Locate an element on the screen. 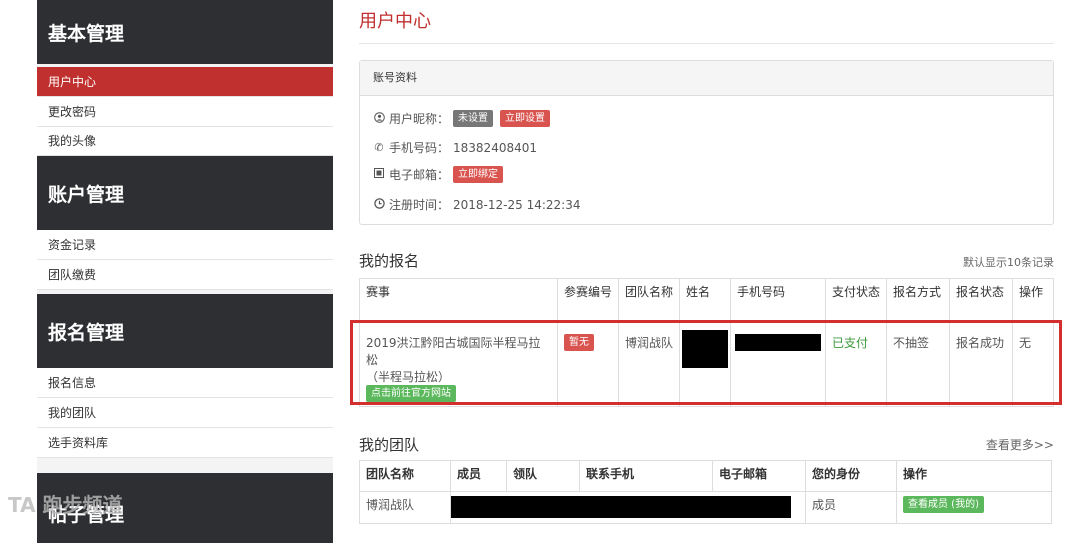 This screenshot has height=543, width=1080. phone-row: ✆ 手机号码： 18382408401 is located at coordinates (455, 147).